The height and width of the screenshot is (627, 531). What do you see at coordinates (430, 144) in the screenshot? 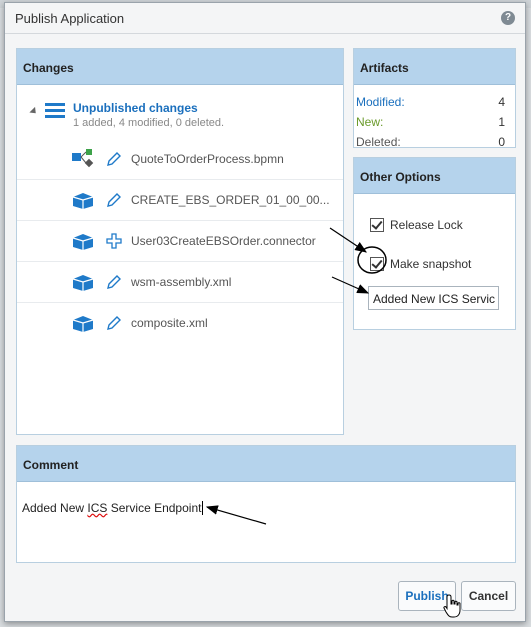
I see `artifact-deleted-row: Deleted: 0` at bounding box center [430, 144].